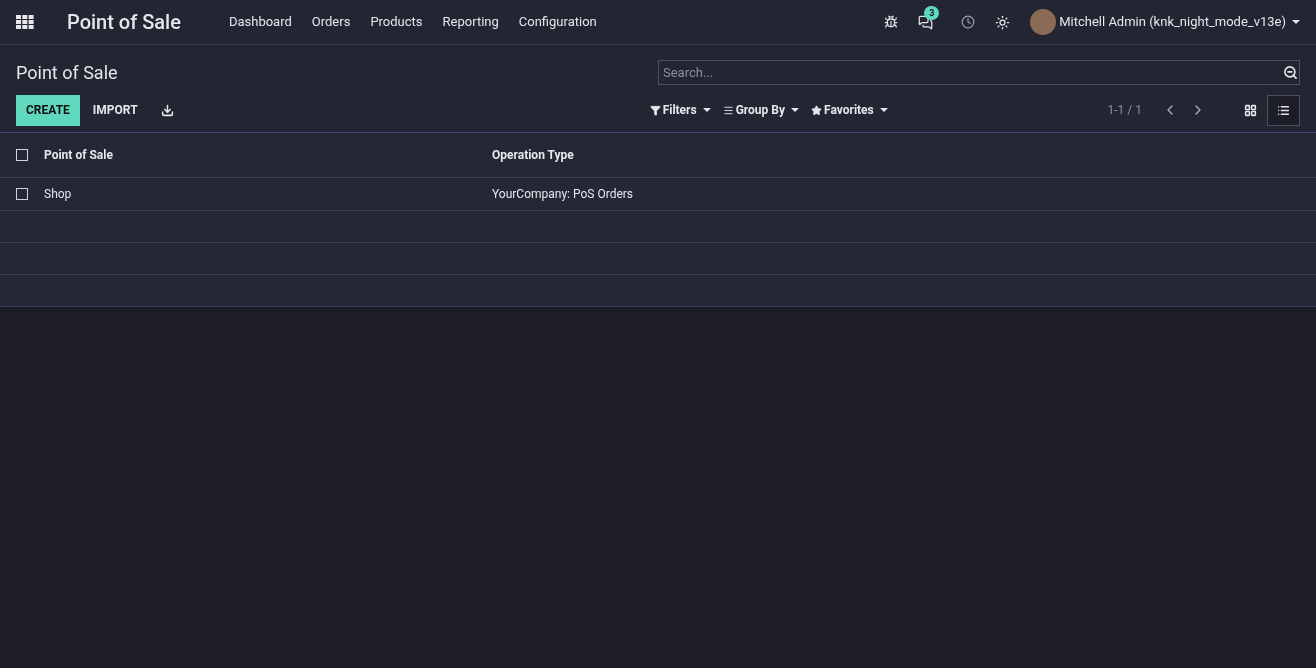  I want to click on apps-grid-icon, so click(25, 22).